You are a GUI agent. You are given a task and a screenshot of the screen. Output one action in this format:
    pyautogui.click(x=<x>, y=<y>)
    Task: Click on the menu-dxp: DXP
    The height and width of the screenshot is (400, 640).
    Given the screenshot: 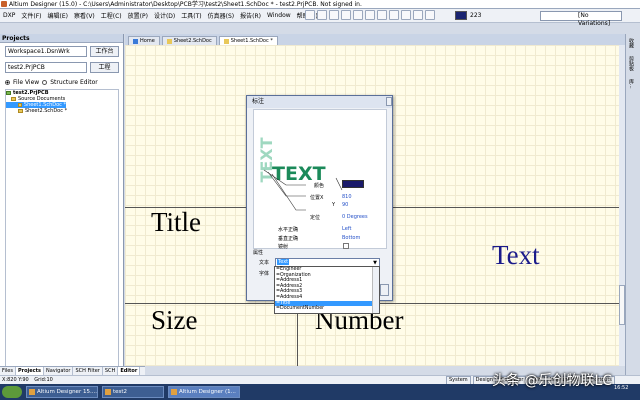 What is the action you would take?
    pyautogui.click(x=9, y=15)
    